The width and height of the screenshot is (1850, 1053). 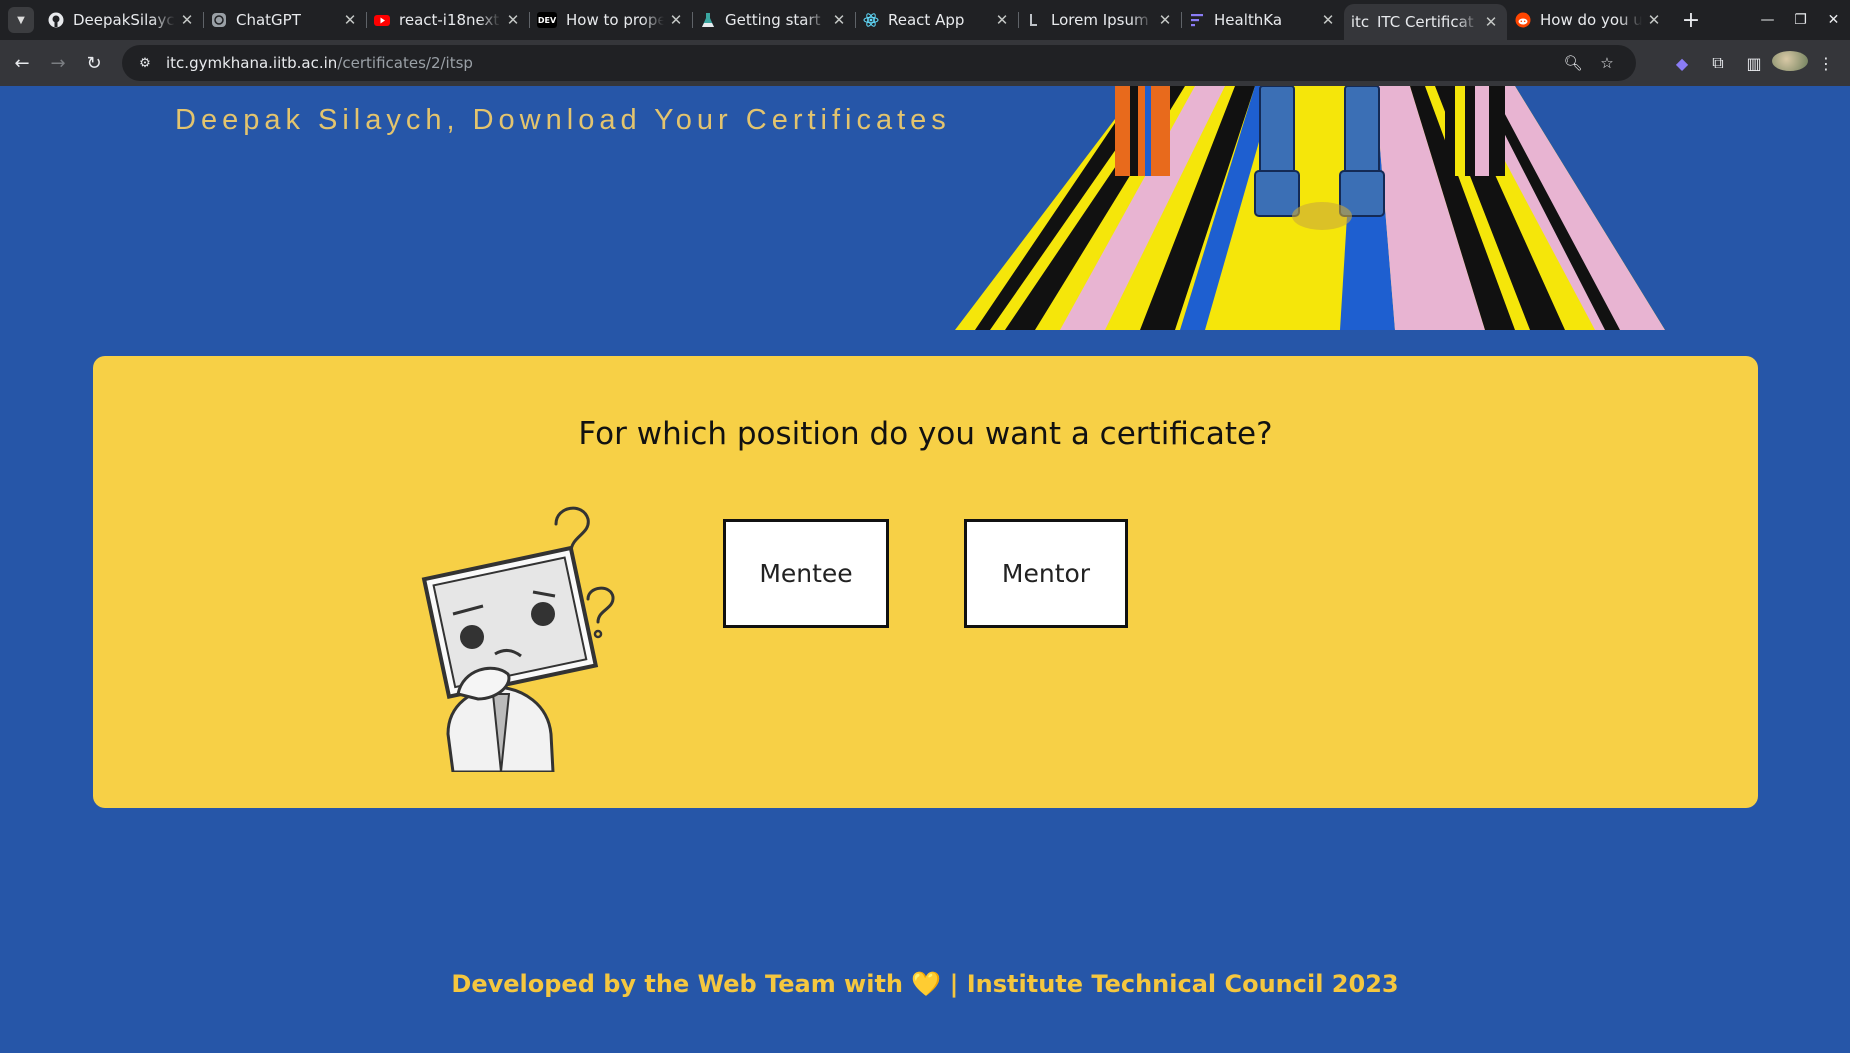 What do you see at coordinates (56, 20) in the screenshot?
I see `github-icon` at bounding box center [56, 20].